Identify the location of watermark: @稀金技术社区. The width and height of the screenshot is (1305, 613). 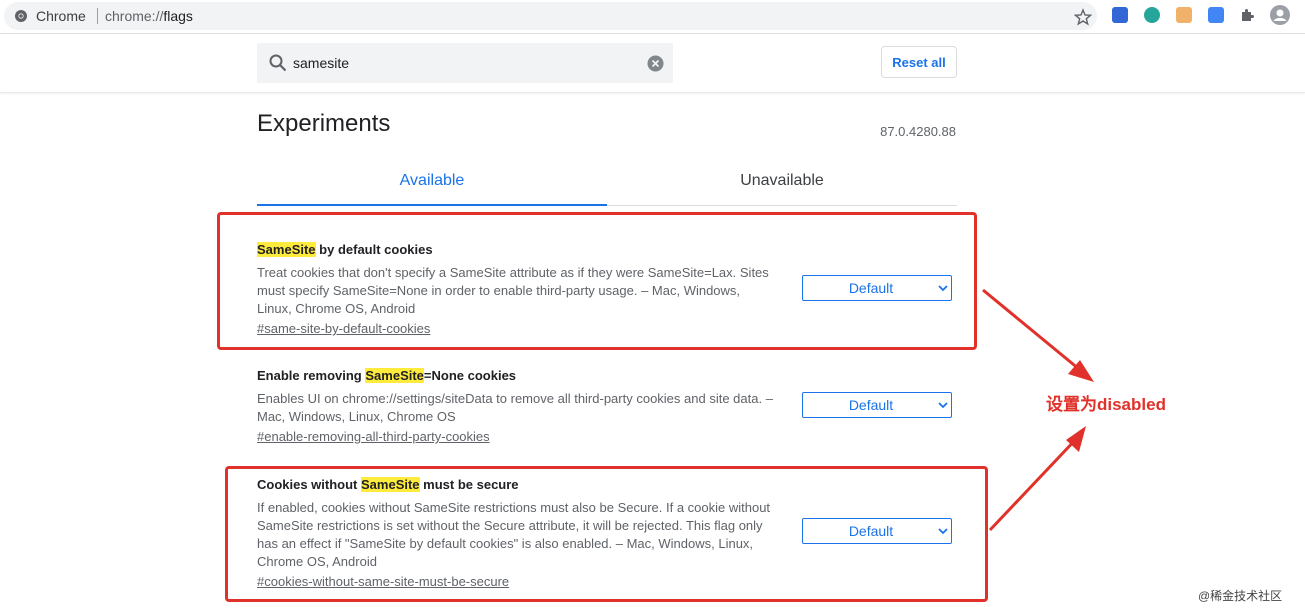
(1240, 596).